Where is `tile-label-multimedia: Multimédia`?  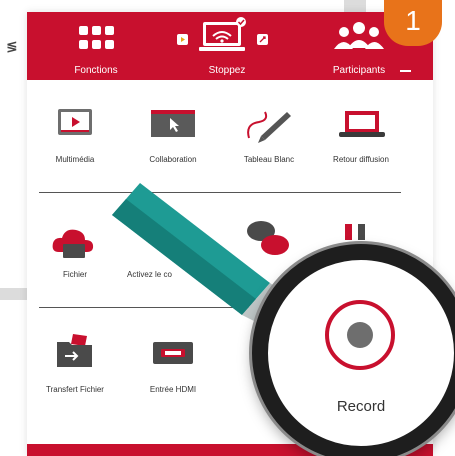 tile-label-multimedia: Multimédia is located at coordinates (75, 159).